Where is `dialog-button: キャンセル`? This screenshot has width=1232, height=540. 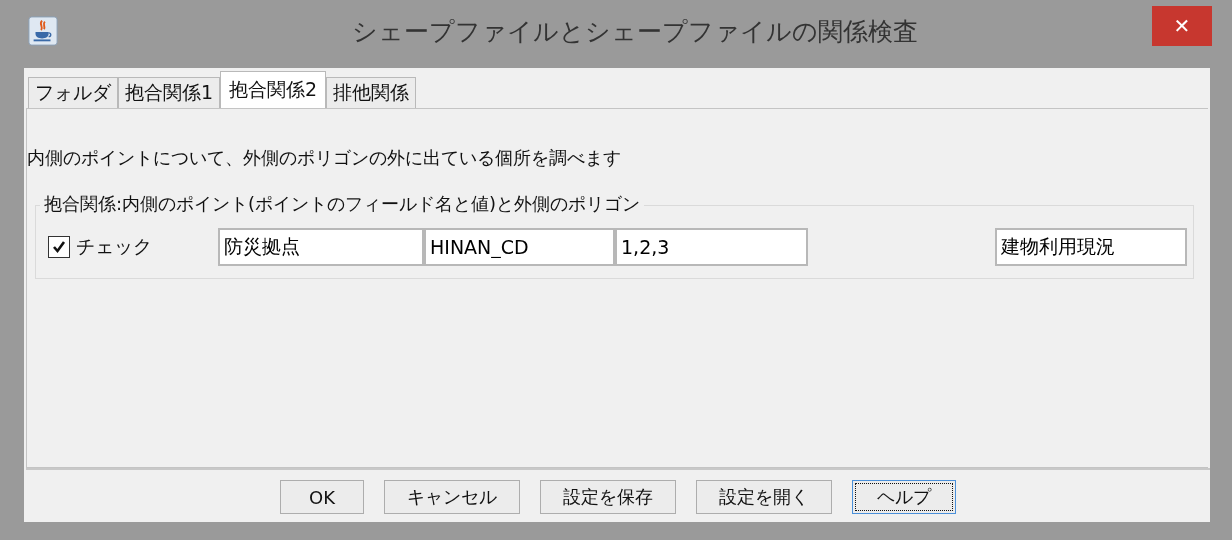
dialog-button: キャンセル is located at coordinates (452, 497).